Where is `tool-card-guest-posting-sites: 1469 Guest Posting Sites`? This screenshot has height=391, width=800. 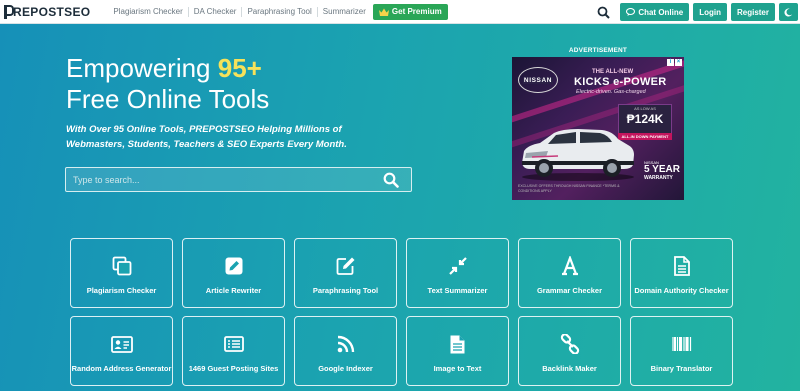 tool-card-guest-posting-sites: 1469 Guest Posting Sites is located at coordinates (233, 351).